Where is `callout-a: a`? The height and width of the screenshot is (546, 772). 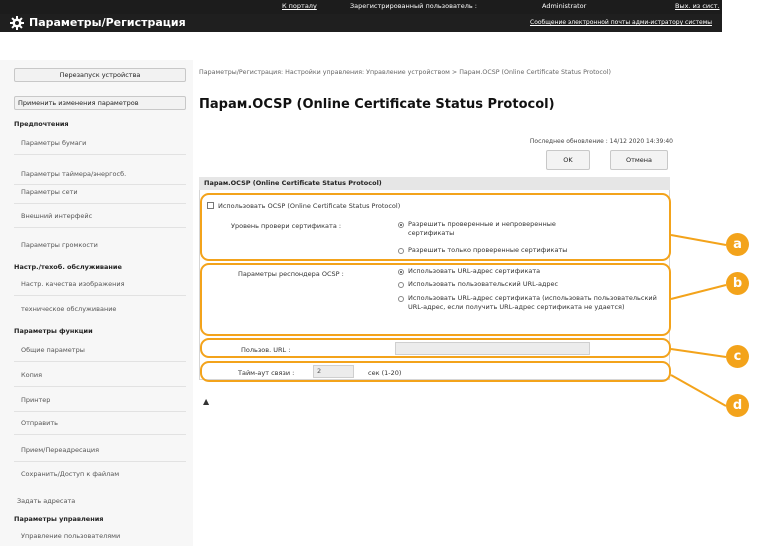 callout-a: a is located at coordinates (737, 244).